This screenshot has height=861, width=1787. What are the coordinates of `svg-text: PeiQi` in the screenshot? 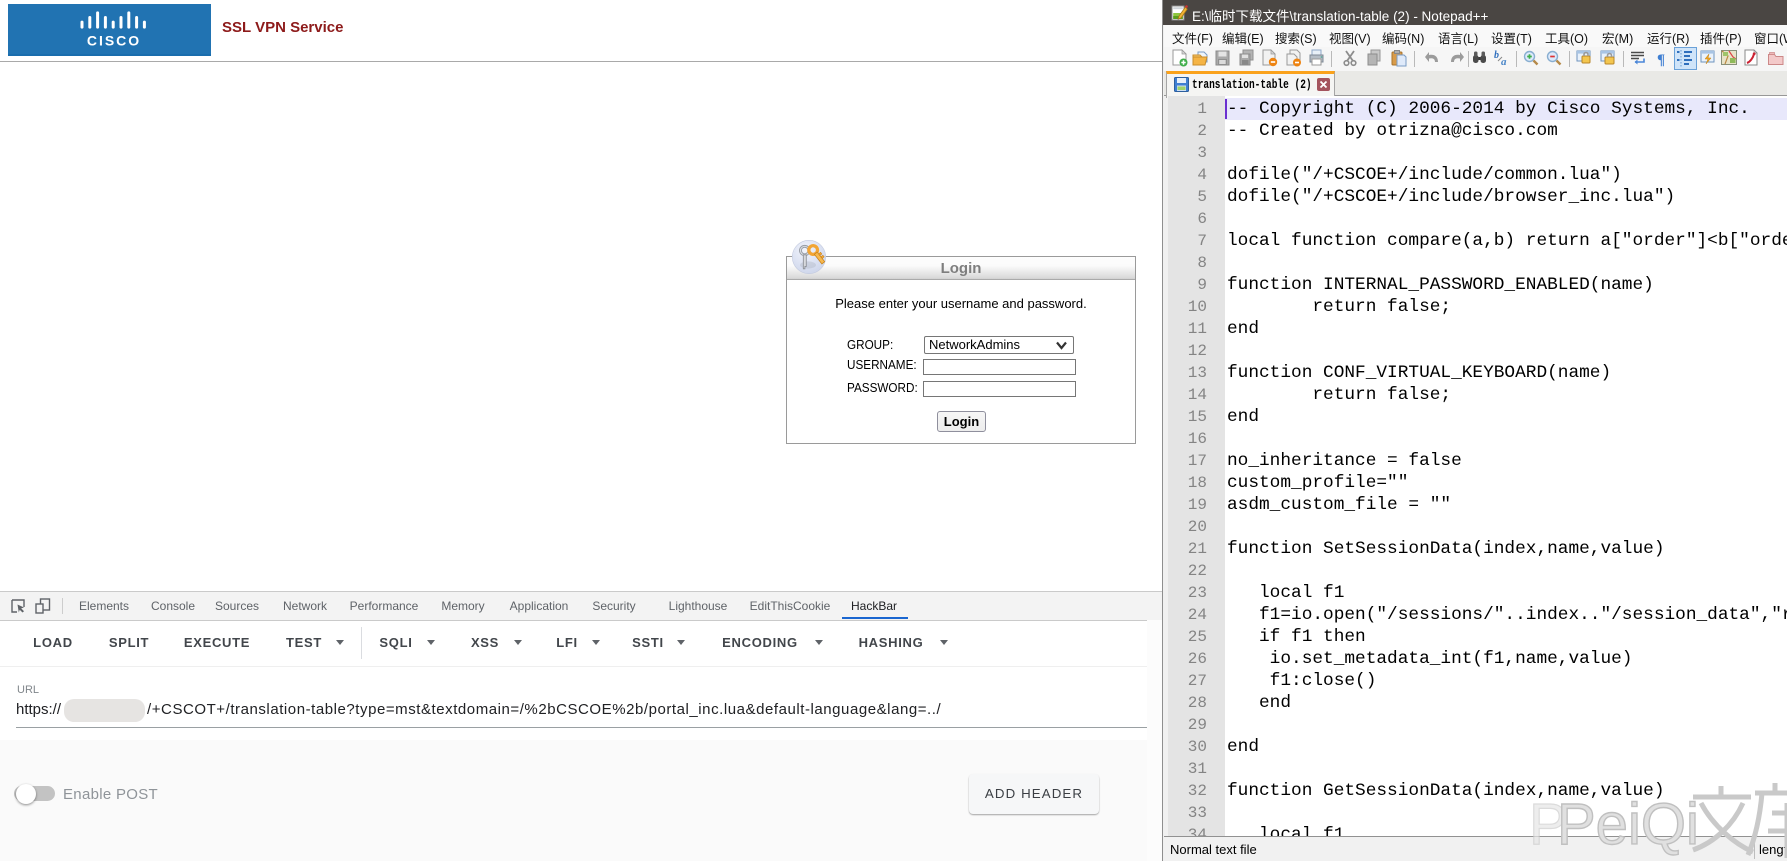 It's located at (1628, 824).